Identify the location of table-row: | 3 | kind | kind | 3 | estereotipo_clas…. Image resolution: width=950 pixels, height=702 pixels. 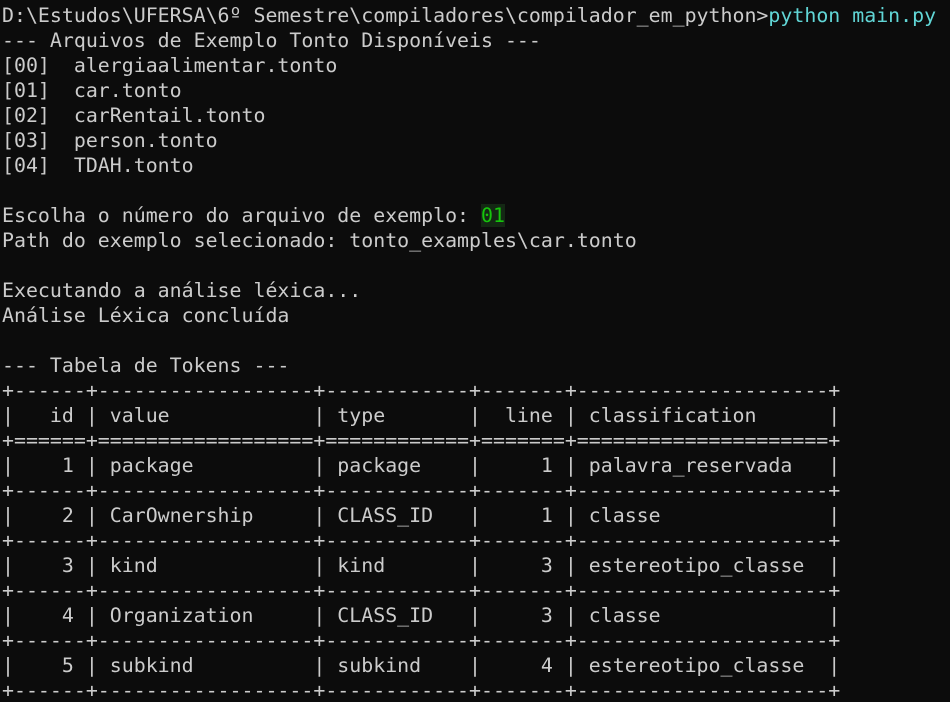
(421, 565).